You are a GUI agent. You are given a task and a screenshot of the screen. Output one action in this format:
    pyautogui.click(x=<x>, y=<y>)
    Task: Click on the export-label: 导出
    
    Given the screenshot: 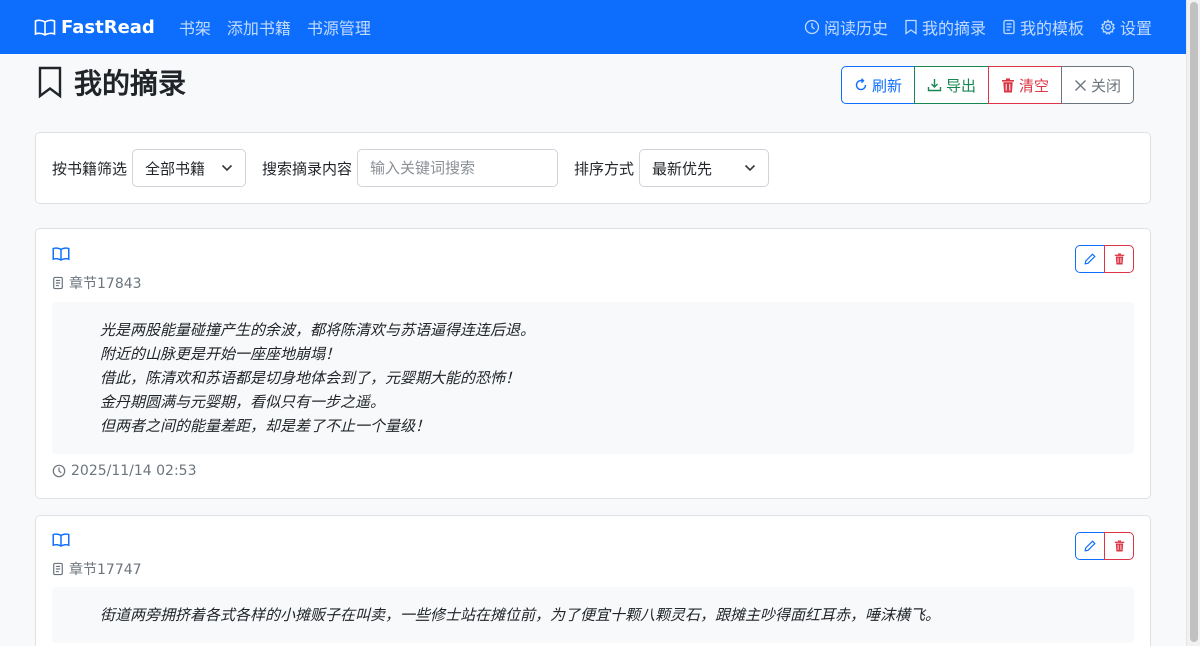 What is the action you would take?
    pyautogui.click(x=961, y=85)
    